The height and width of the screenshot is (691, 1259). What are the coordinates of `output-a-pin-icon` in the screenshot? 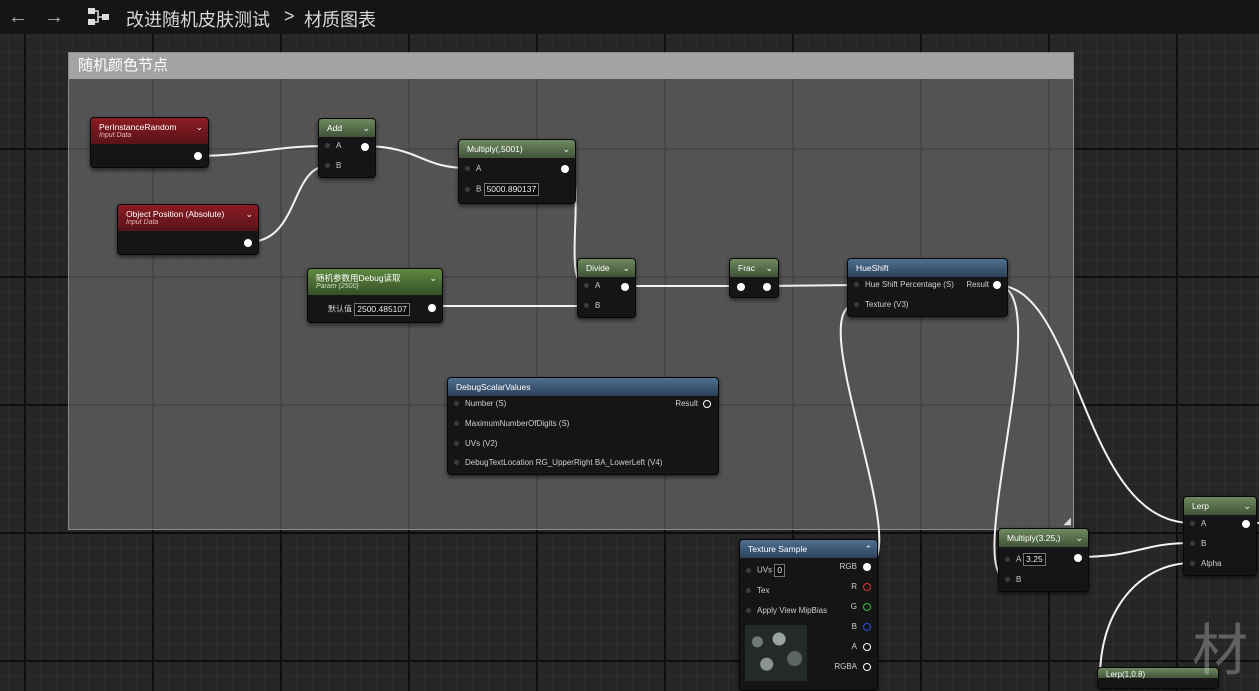 It's located at (867, 647).